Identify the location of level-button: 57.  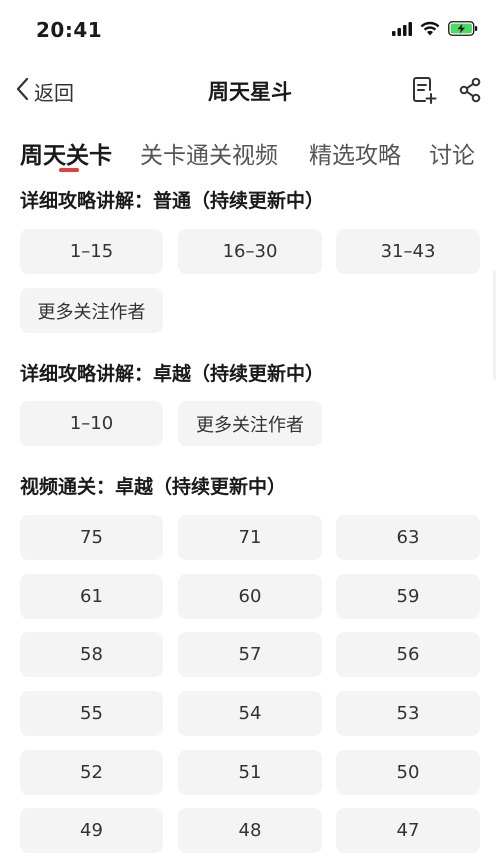
(250, 654).